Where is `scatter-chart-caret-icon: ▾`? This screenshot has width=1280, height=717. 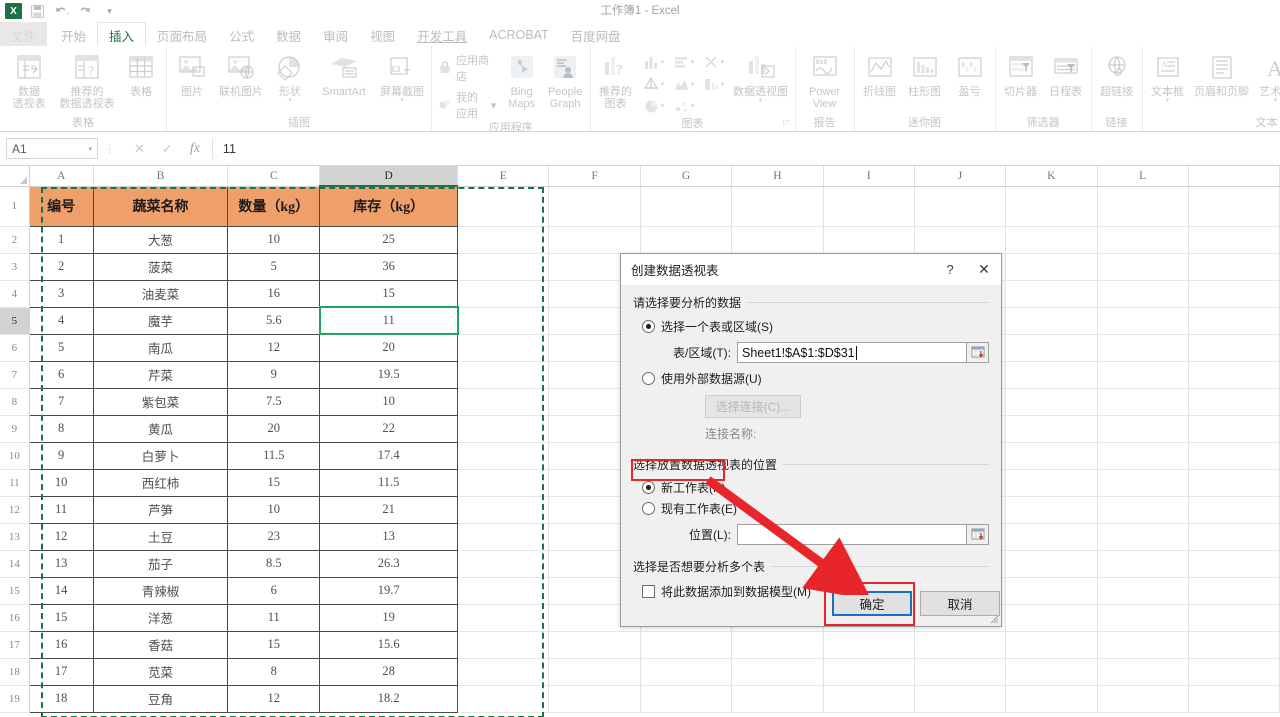 scatter-chart-caret-icon: ▾ is located at coordinates (723, 62).